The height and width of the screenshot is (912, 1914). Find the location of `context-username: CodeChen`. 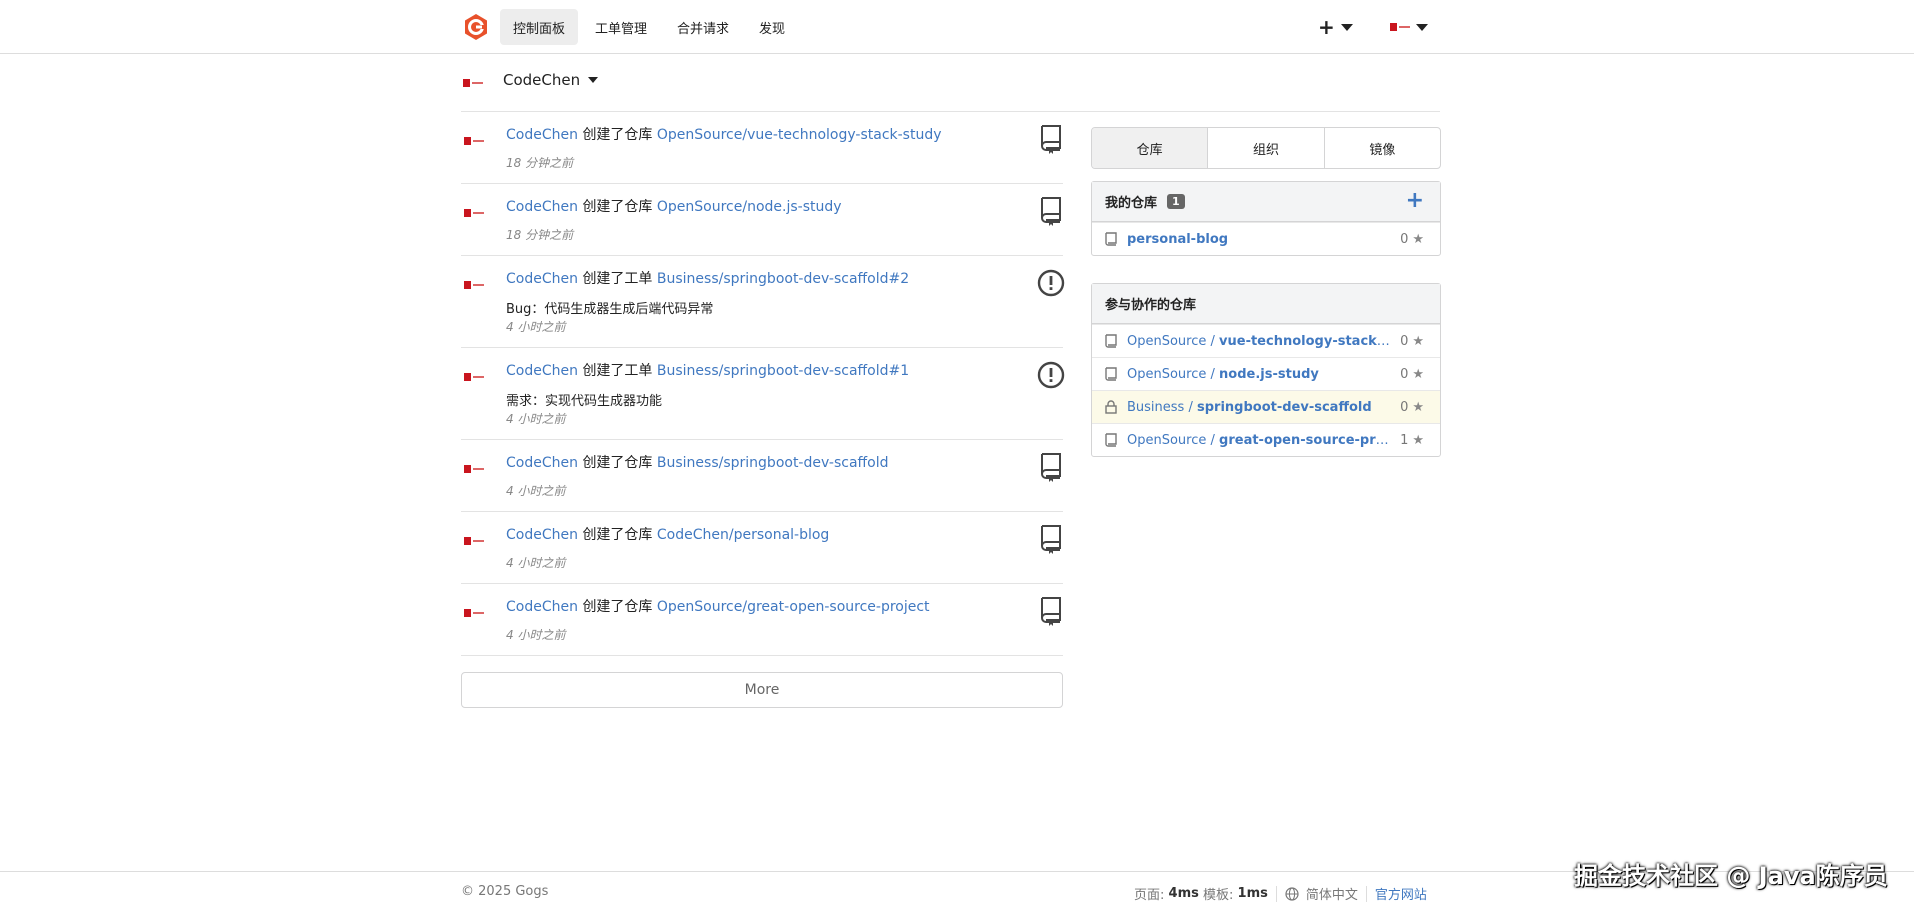

context-username: CodeChen is located at coordinates (542, 80).